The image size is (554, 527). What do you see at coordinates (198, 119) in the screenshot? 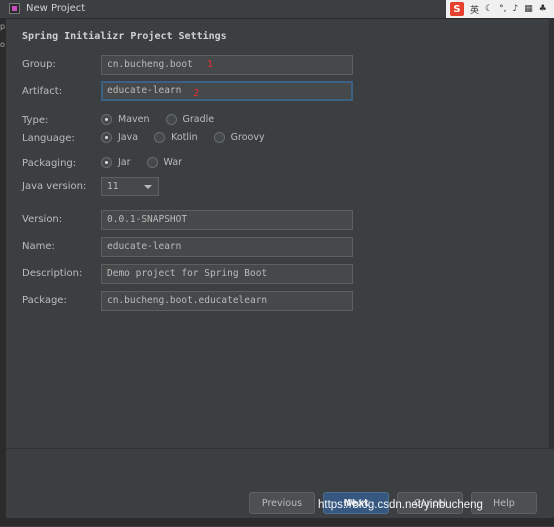
I see `radio-label: Gradle` at bounding box center [198, 119].